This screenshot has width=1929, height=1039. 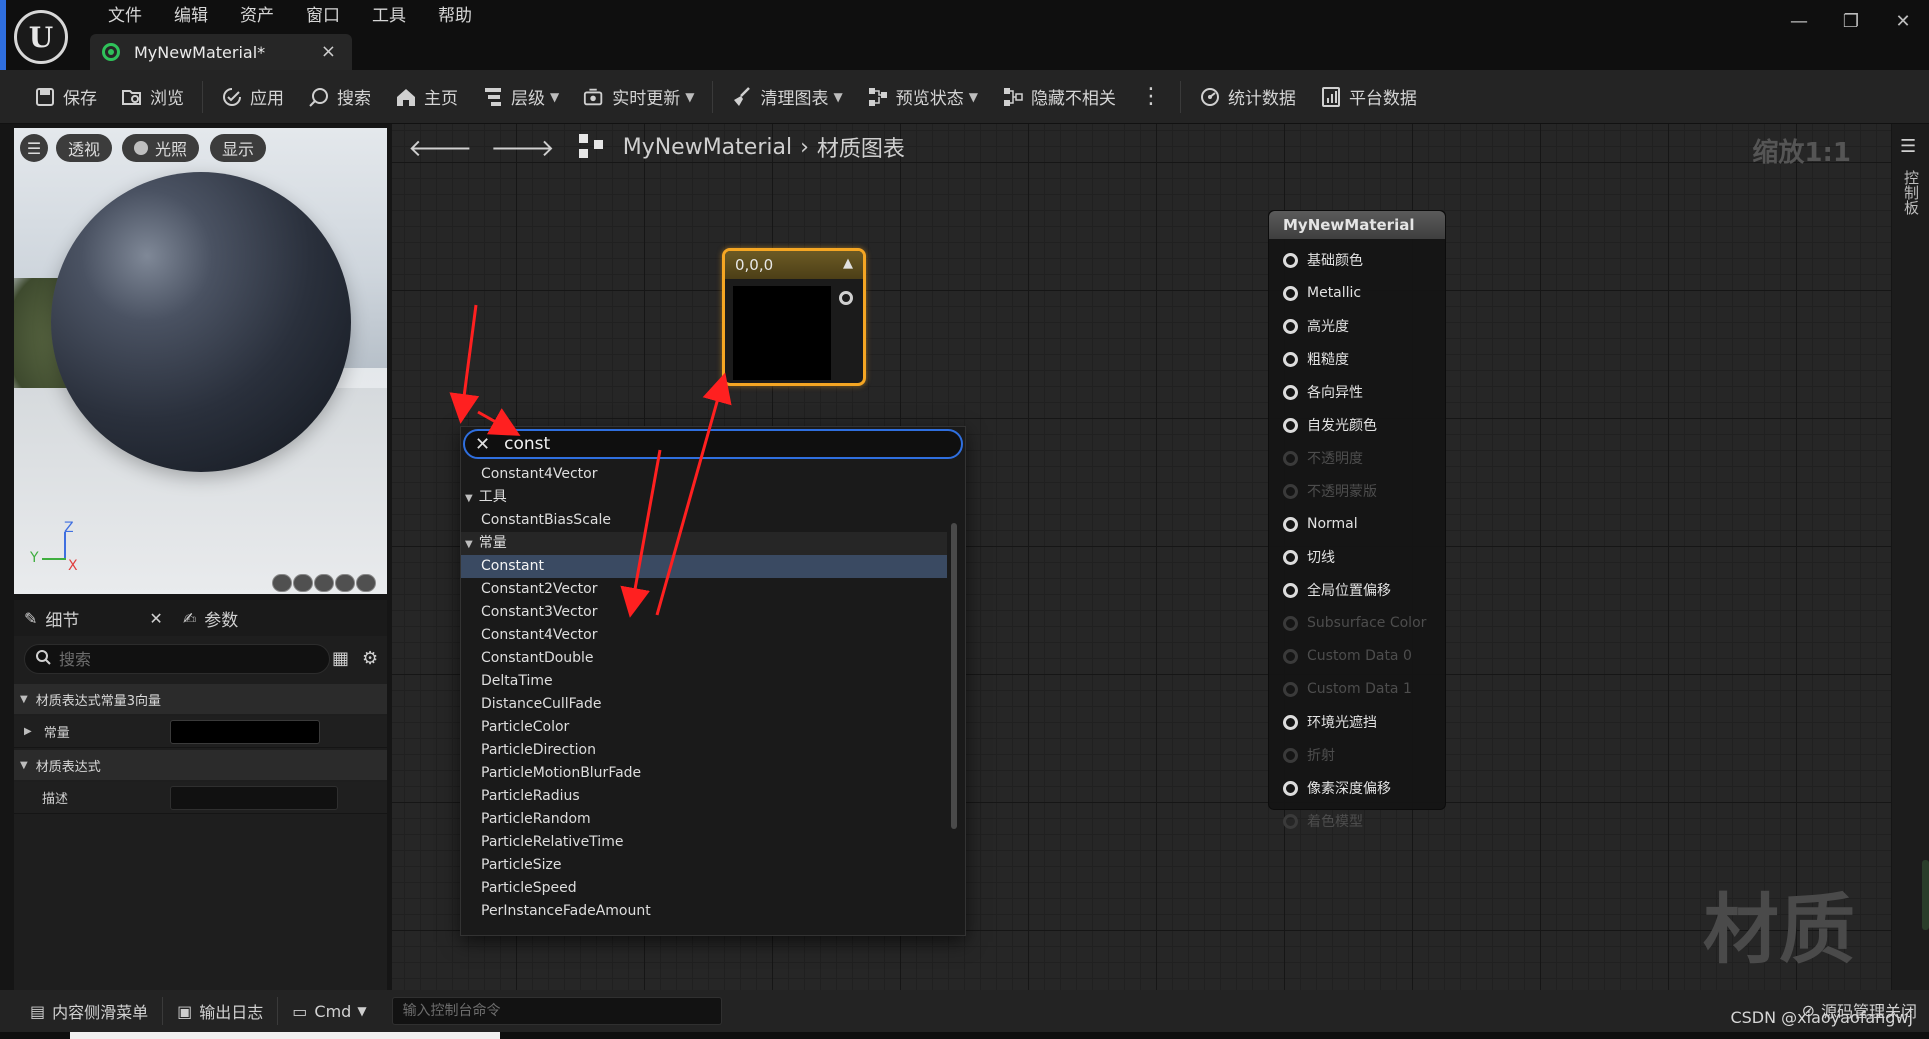 What do you see at coordinates (200, 699) in the screenshot?
I see `category-constant3vector: ▼ 材质表达式常量3向量` at bounding box center [200, 699].